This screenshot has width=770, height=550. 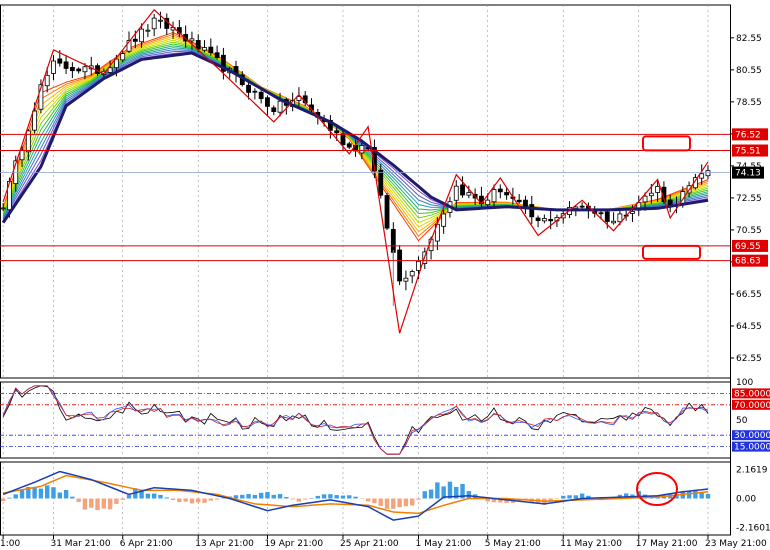 I want to click on current-price-label: 74.13, so click(x=748, y=174).